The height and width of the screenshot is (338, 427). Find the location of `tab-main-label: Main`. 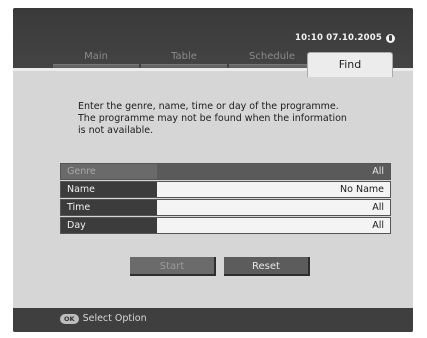

tab-main-label: Main is located at coordinates (96, 56).